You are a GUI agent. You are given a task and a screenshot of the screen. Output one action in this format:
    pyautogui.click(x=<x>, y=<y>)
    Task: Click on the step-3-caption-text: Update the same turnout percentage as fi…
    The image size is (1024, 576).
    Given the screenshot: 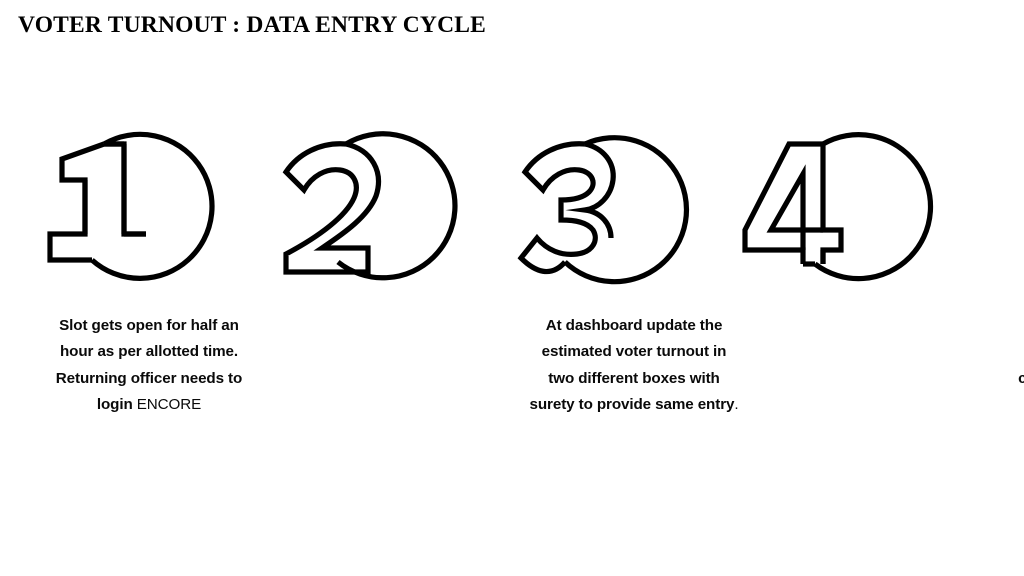 What is the action you would take?
    pyautogui.click(x=1021, y=378)
    